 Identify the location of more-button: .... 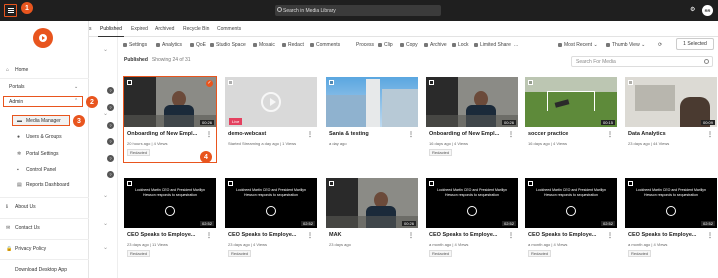
(516, 45).